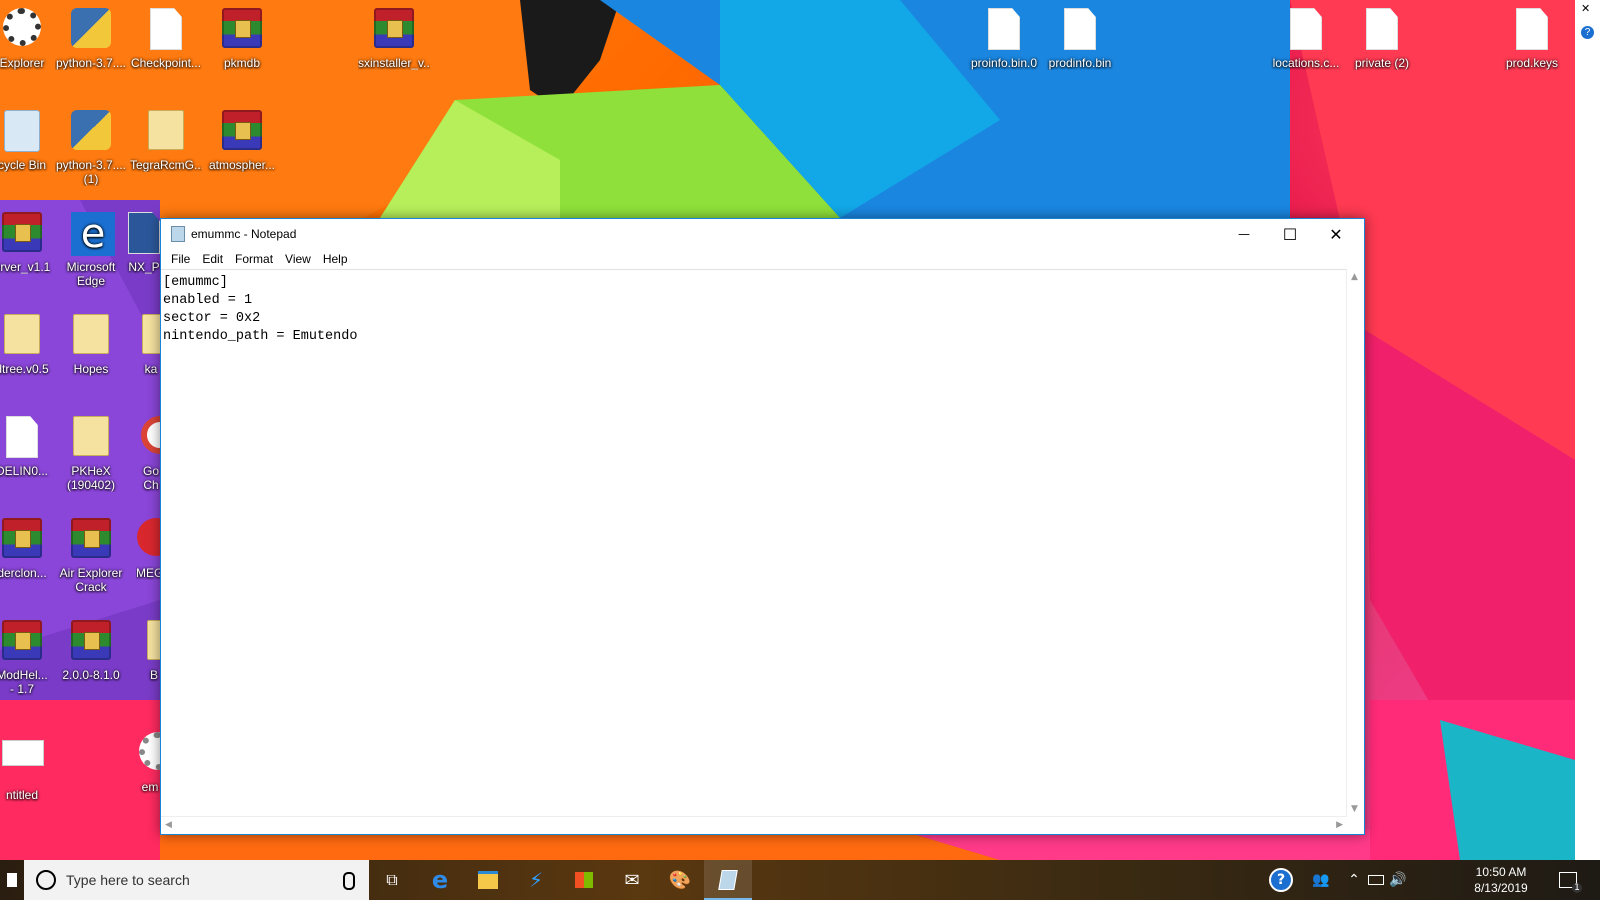 The height and width of the screenshot is (900, 1600). I want to click on battery-icon, so click(1376, 880).